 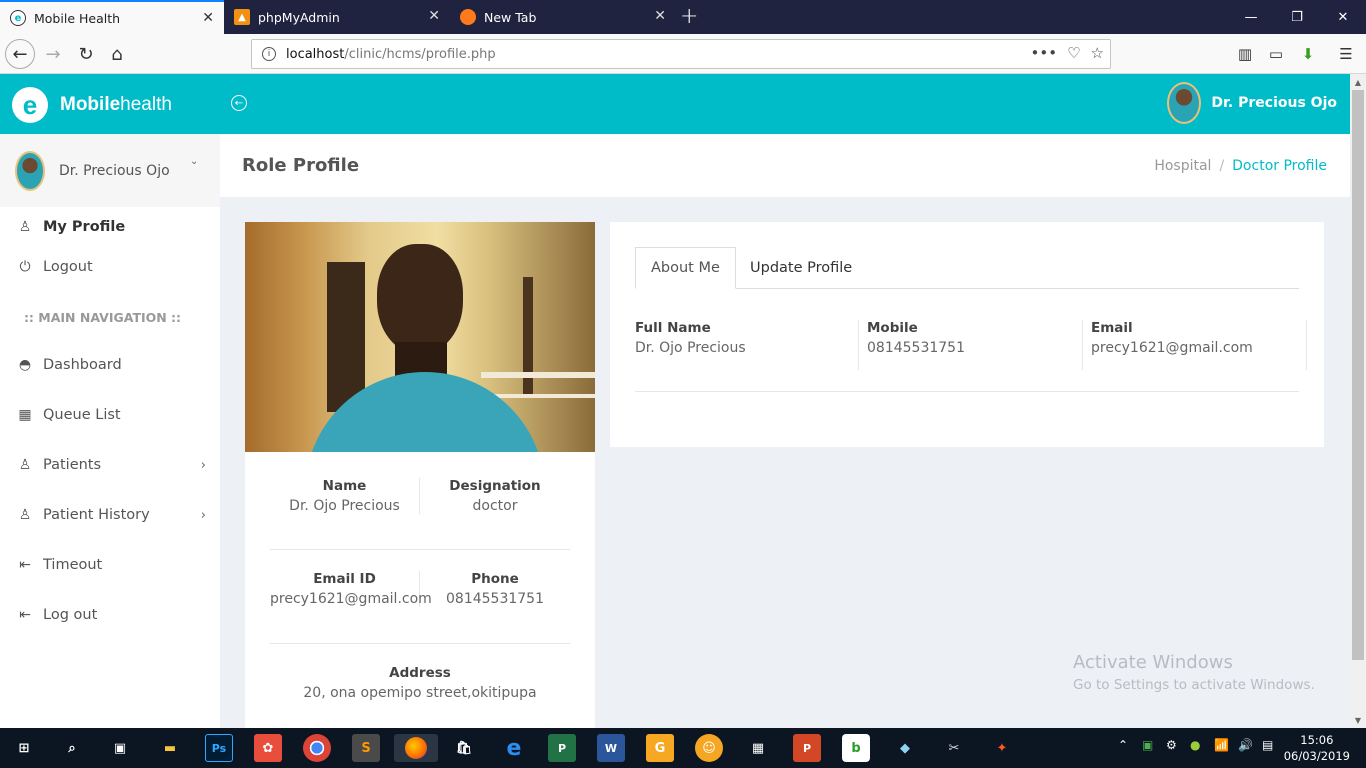 What do you see at coordinates (110, 465) in the screenshot?
I see `sidebar-item-patients: ♙ Patients ›` at bounding box center [110, 465].